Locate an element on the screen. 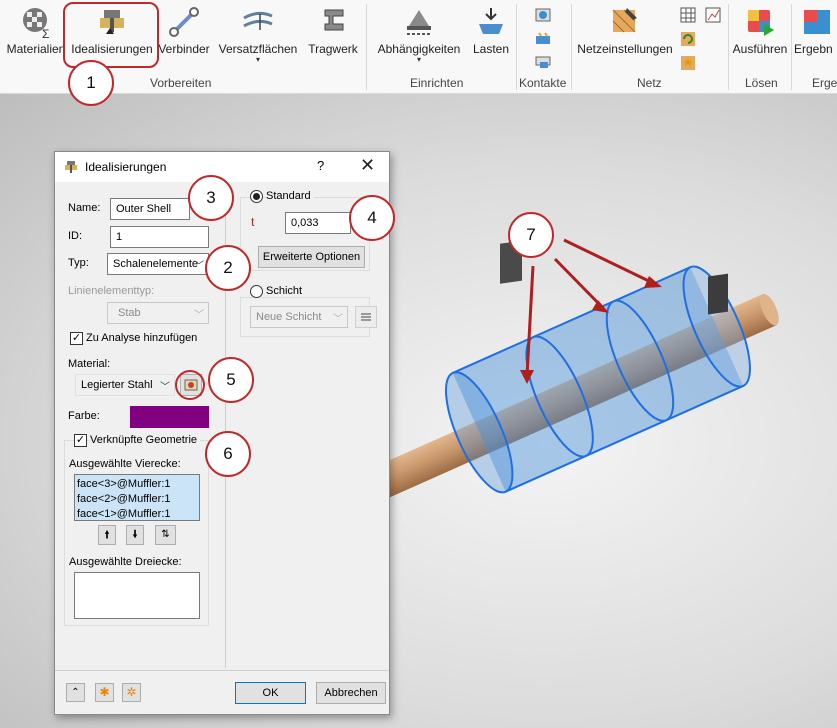  thickness-input: 0,033 is located at coordinates (318, 223).